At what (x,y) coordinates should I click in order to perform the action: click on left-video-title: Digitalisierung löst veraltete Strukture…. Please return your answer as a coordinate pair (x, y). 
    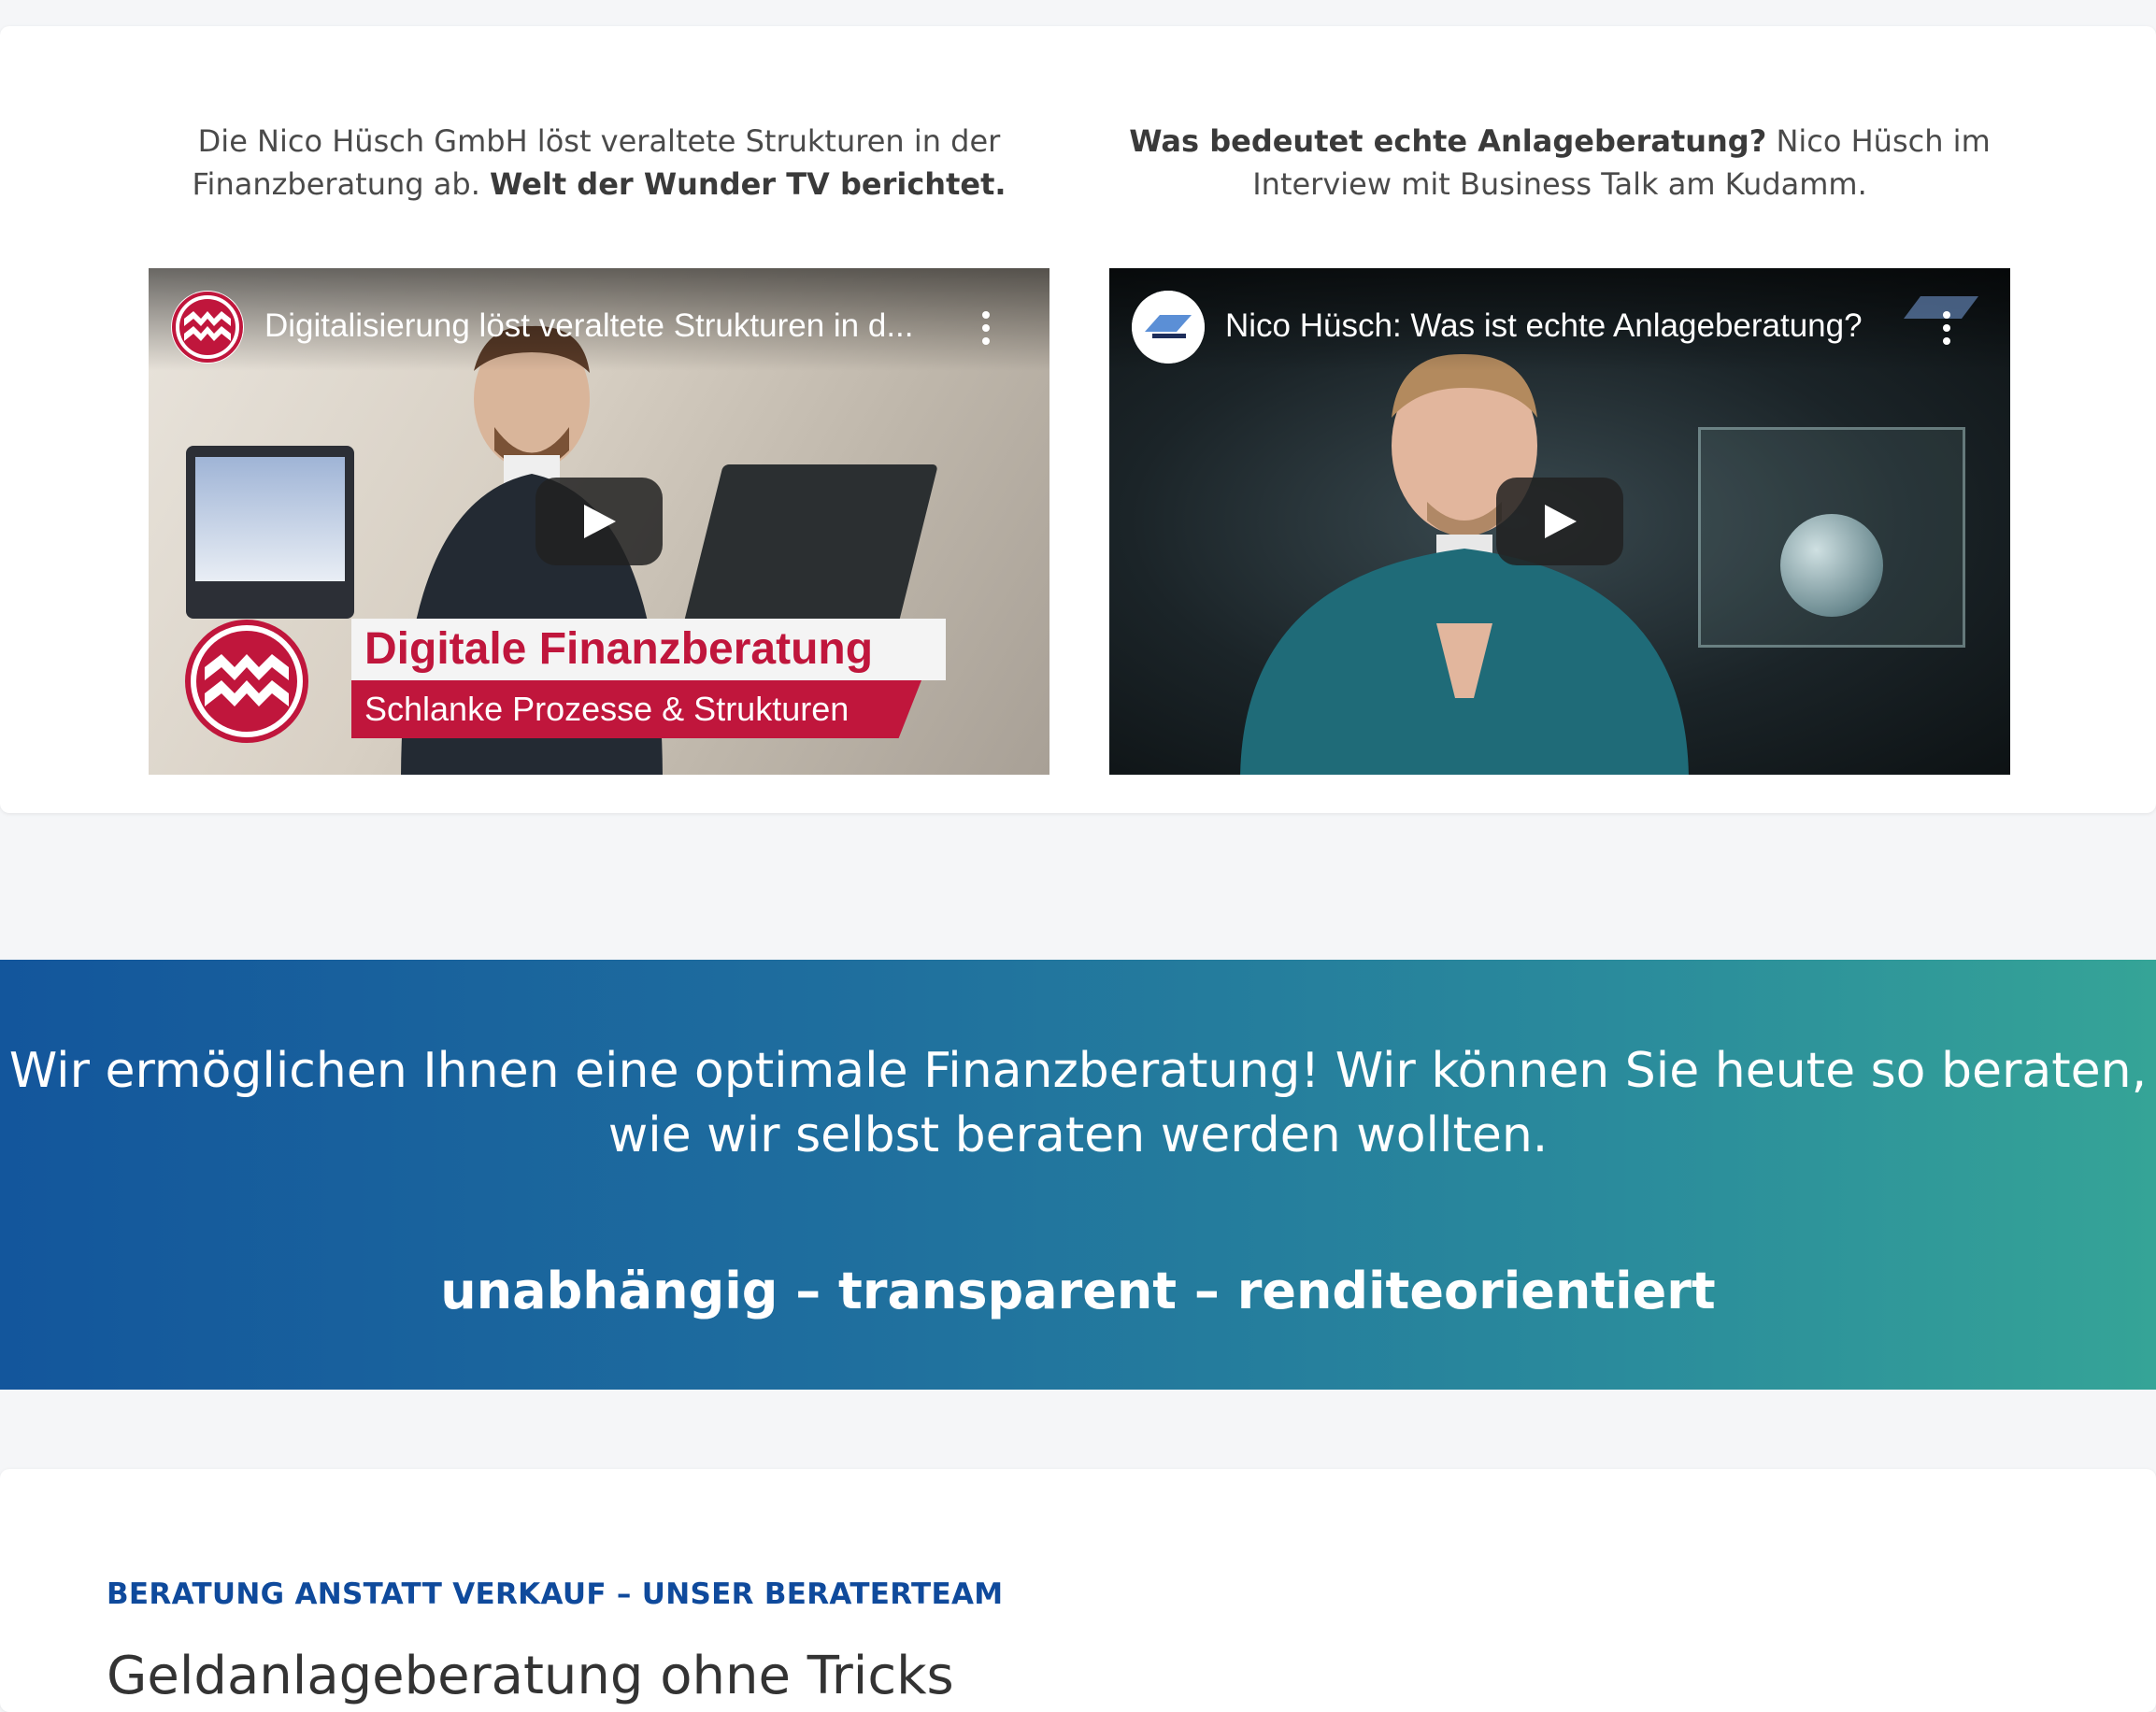
    Looking at the image, I should click on (605, 326).